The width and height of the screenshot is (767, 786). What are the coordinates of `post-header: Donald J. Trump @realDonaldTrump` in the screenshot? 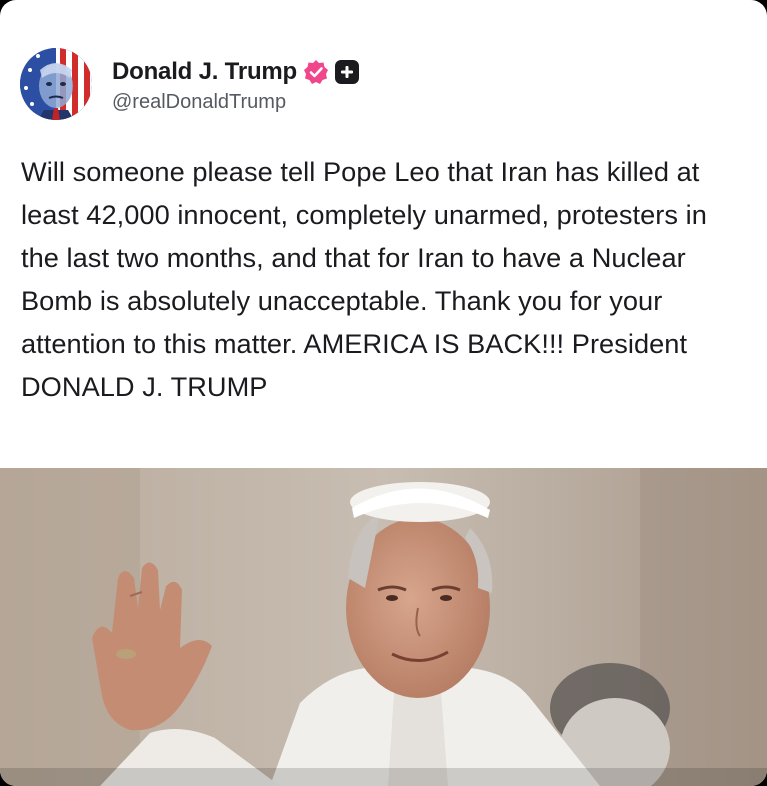 It's located at (190, 84).